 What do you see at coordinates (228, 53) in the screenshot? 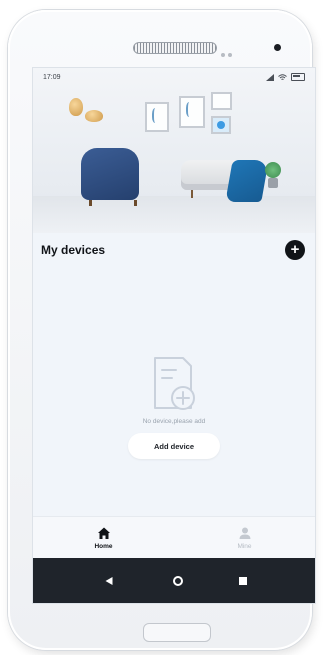
I see `proximity-sensors` at bounding box center [228, 53].